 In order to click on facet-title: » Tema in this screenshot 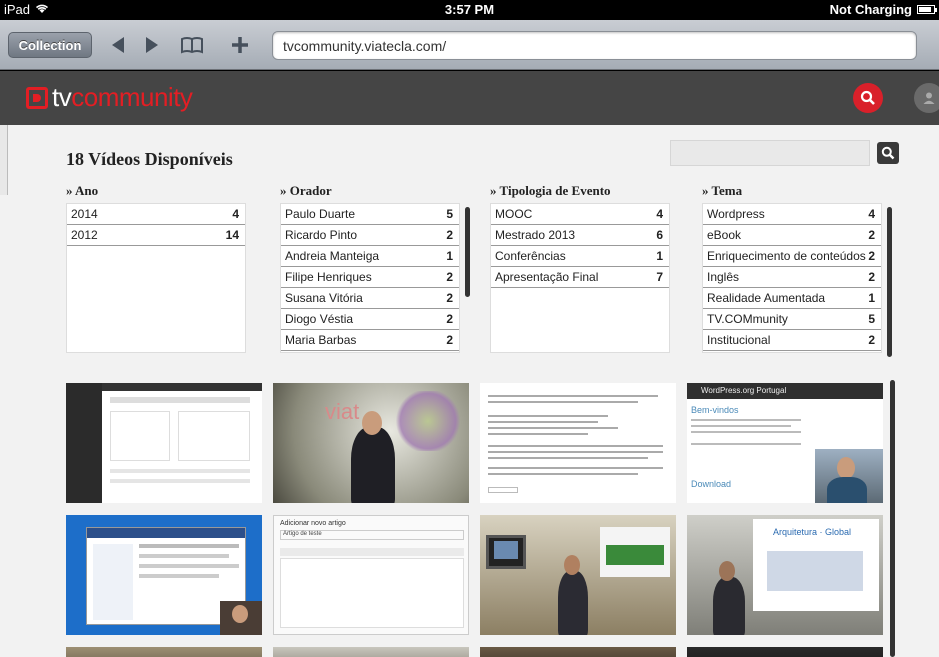, I will do `click(722, 190)`.